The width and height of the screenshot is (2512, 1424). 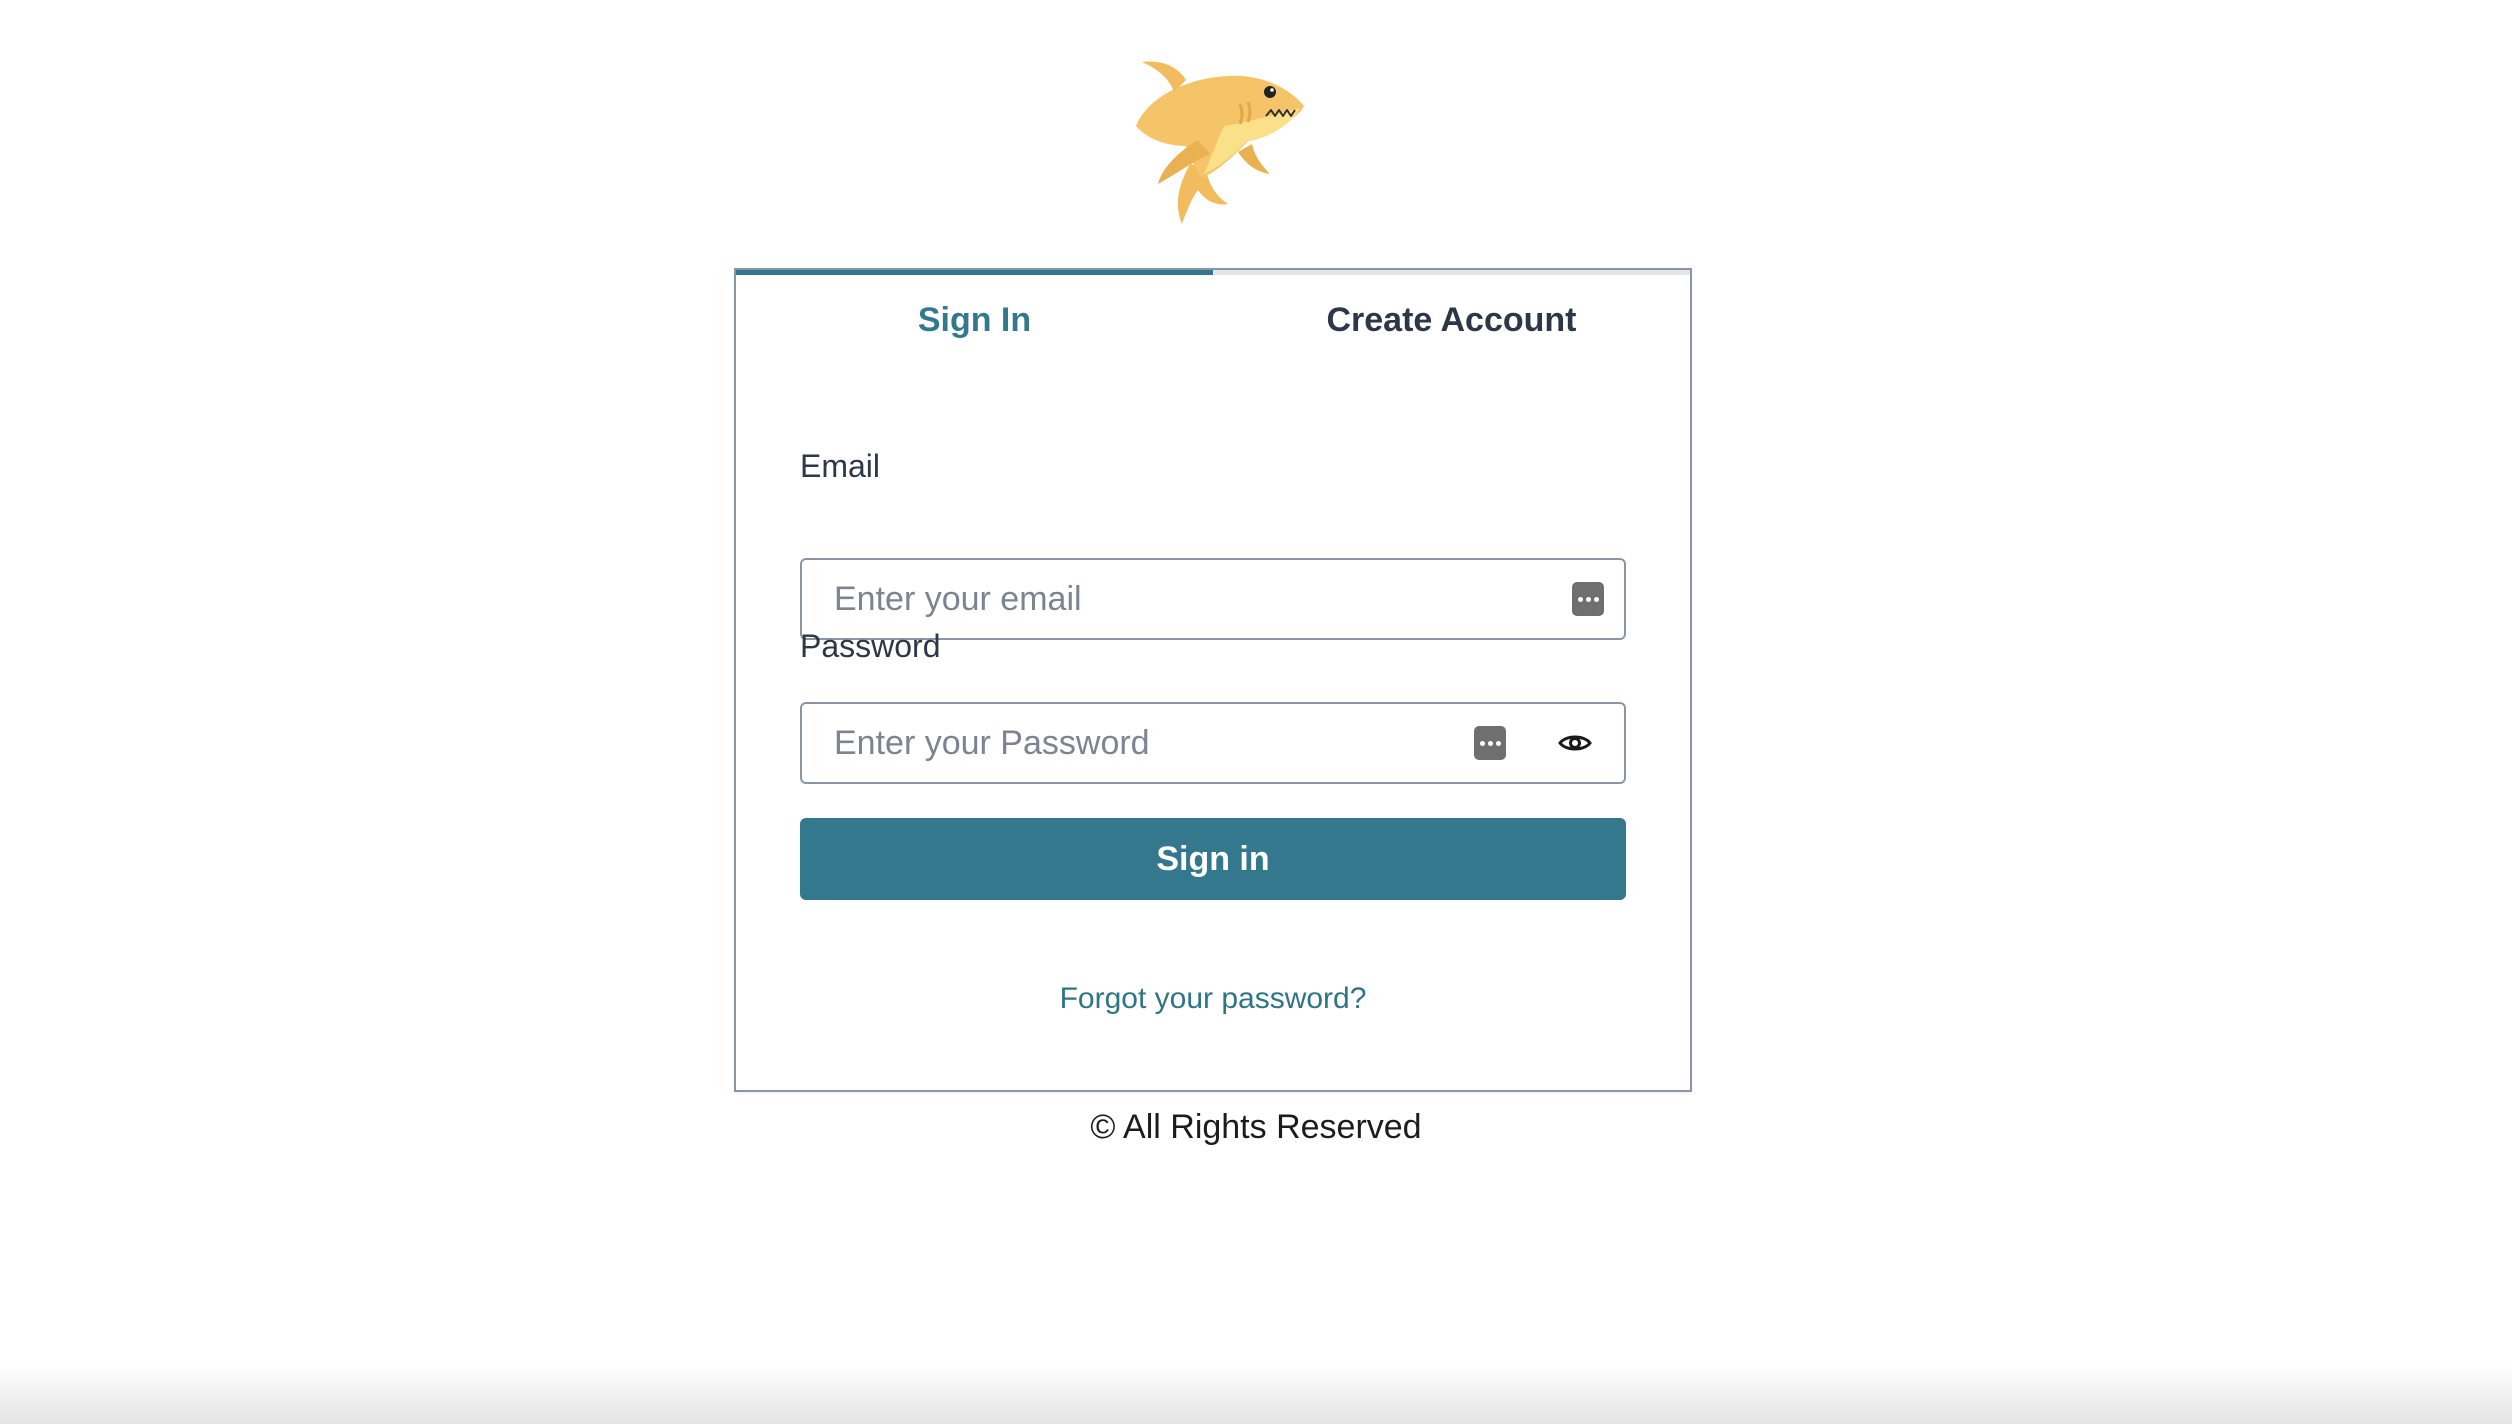 What do you see at coordinates (1256, 1127) in the screenshot?
I see `footer-copyright: © All Rights Reserved` at bounding box center [1256, 1127].